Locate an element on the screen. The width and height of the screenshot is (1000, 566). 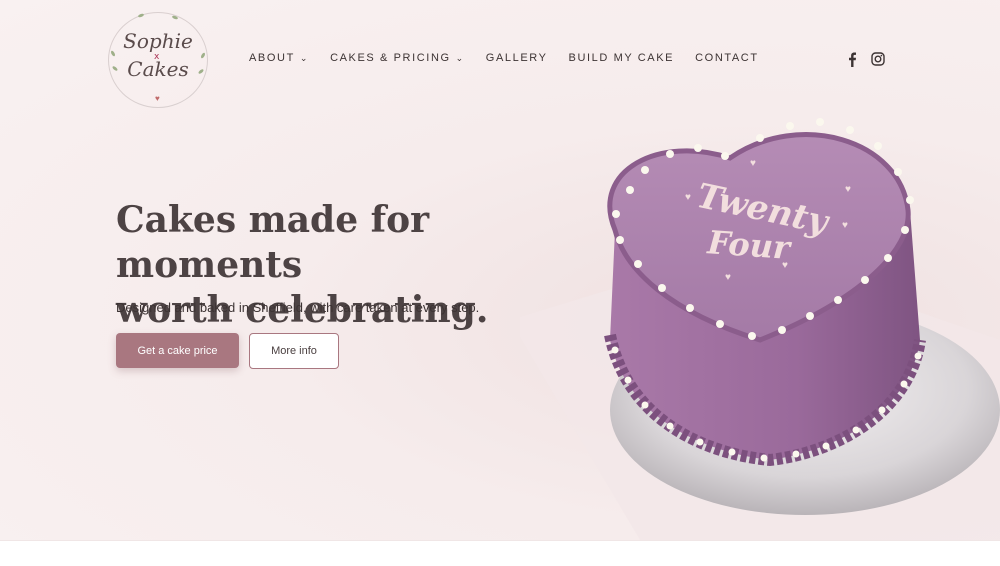
facebook-glyph is located at coordinates (852, 59).